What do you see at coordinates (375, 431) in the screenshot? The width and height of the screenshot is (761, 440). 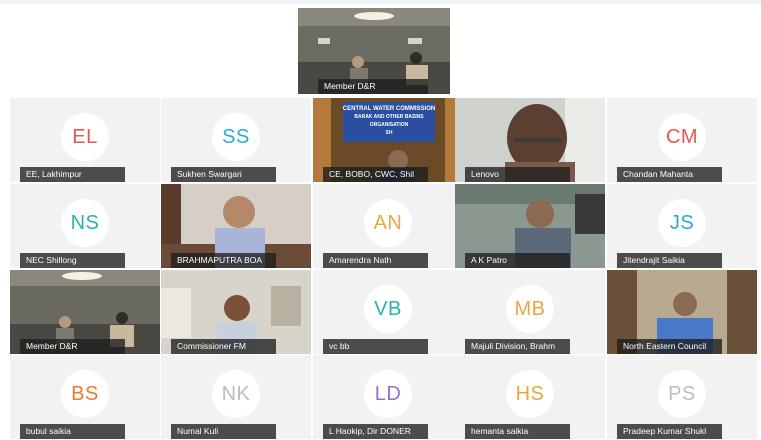 I see `participant-name: L Haokip, Dir DONER` at bounding box center [375, 431].